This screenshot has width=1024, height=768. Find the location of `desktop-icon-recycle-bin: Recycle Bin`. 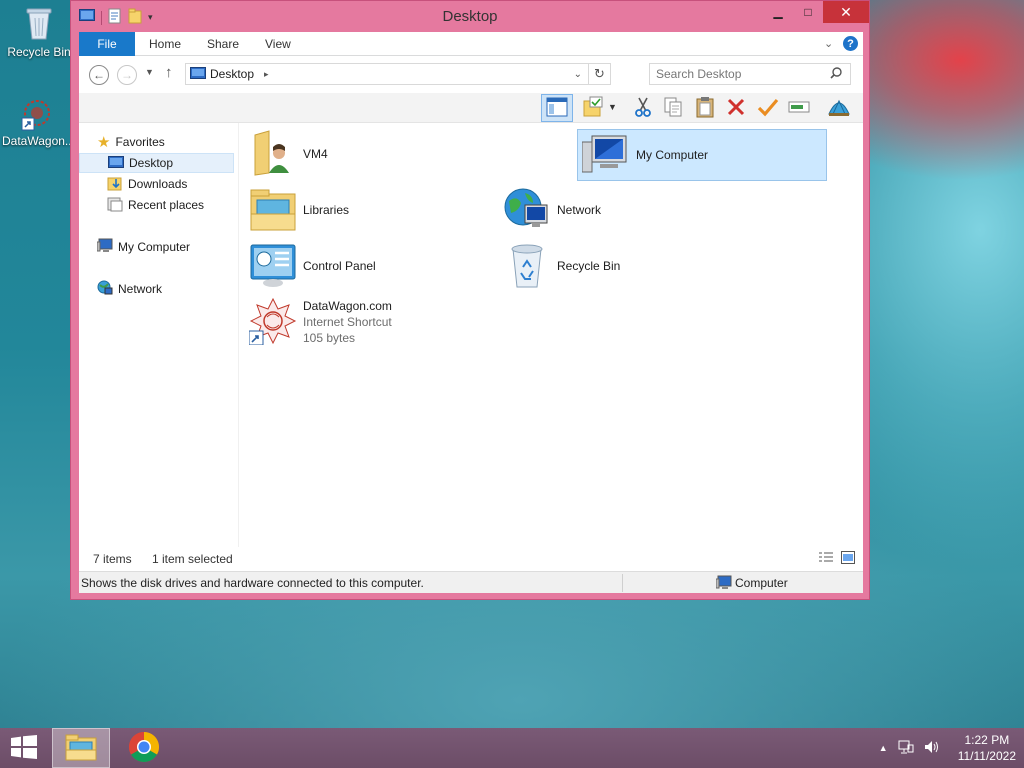

desktop-icon-recycle-bin: Recycle Bin is located at coordinates (39, 32).